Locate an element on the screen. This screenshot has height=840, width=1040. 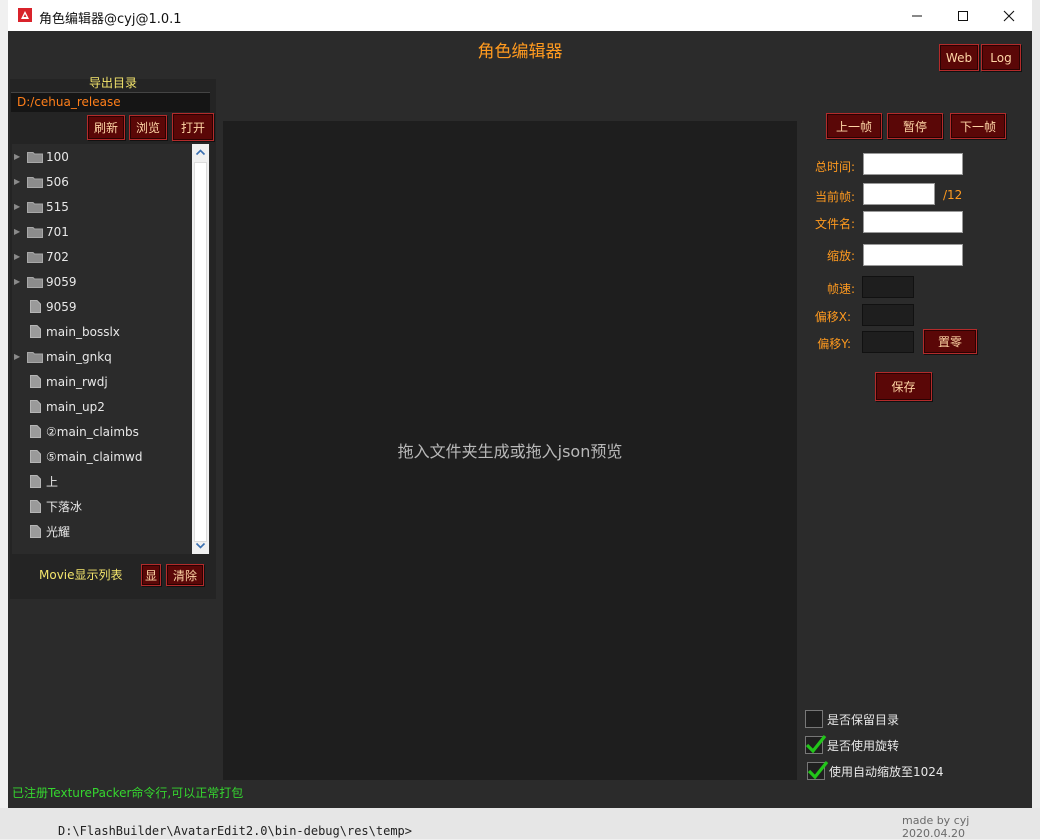
rotation-label: 是否使用旋转 is located at coordinates (863, 745).